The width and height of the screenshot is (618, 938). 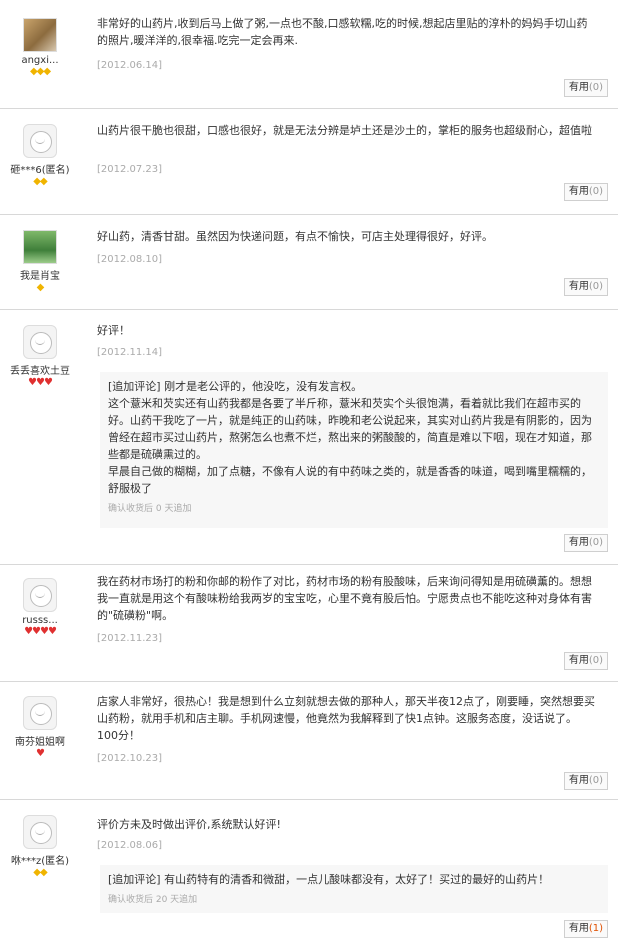 What do you see at coordinates (40, 859) in the screenshot?
I see `username: 咻***z(匿名)` at bounding box center [40, 859].